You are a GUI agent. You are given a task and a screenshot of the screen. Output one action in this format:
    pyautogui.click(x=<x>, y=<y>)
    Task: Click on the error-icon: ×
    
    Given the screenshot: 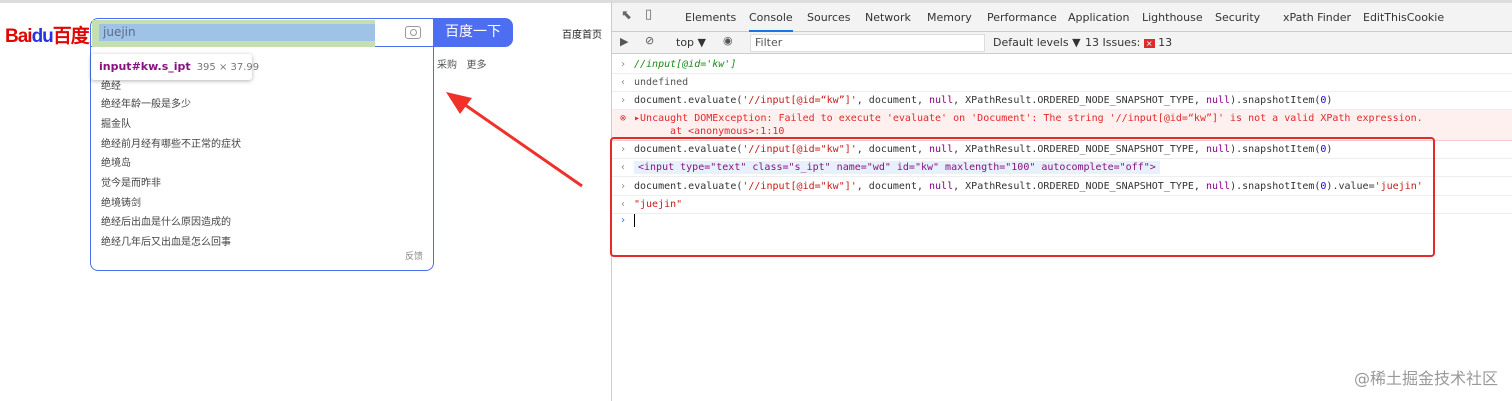 What is the action you would take?
    pyautogui.click(x=1149, y=43)
    